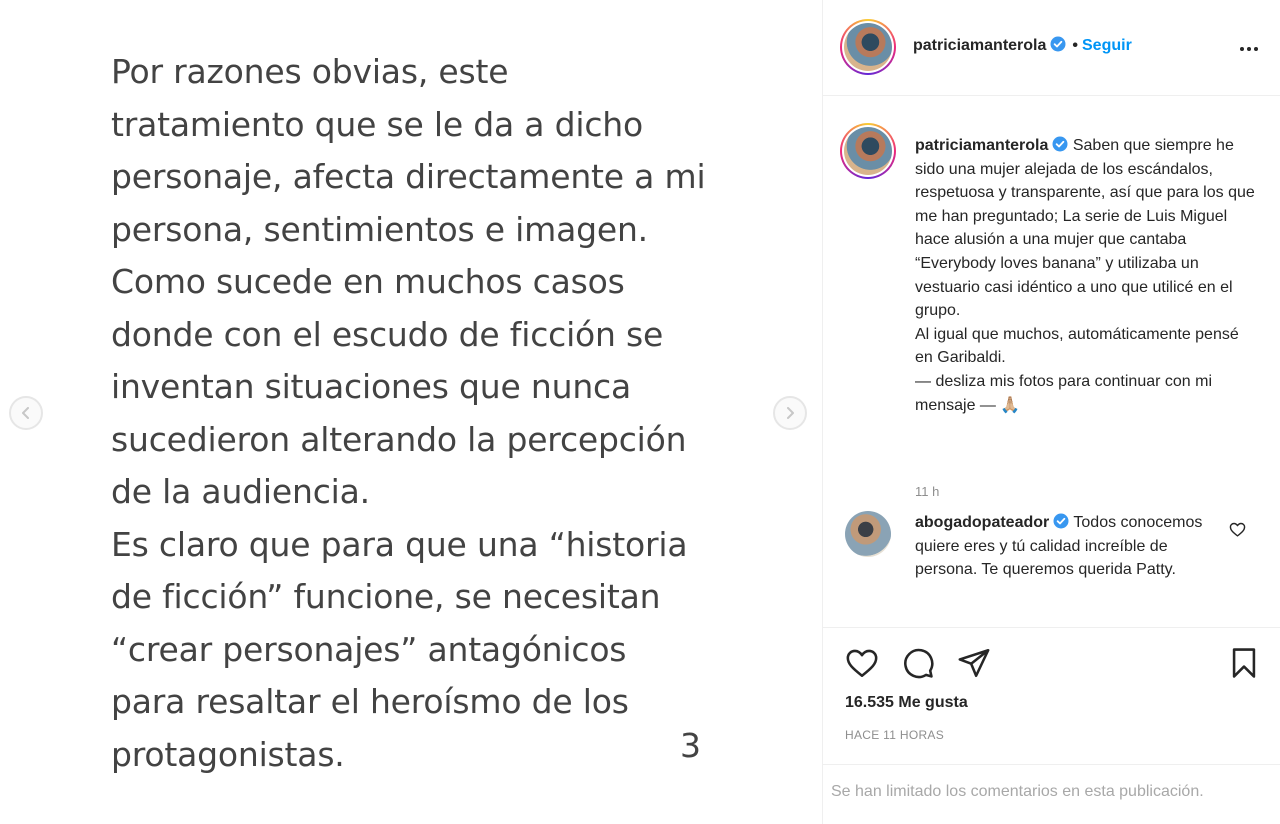 The image size is (1280, 824). What do you see at coordinates (368, 281) in the screenshot?
I see `media-text-line: Como sucede en muchos casos` at bounding box center [368, 281].